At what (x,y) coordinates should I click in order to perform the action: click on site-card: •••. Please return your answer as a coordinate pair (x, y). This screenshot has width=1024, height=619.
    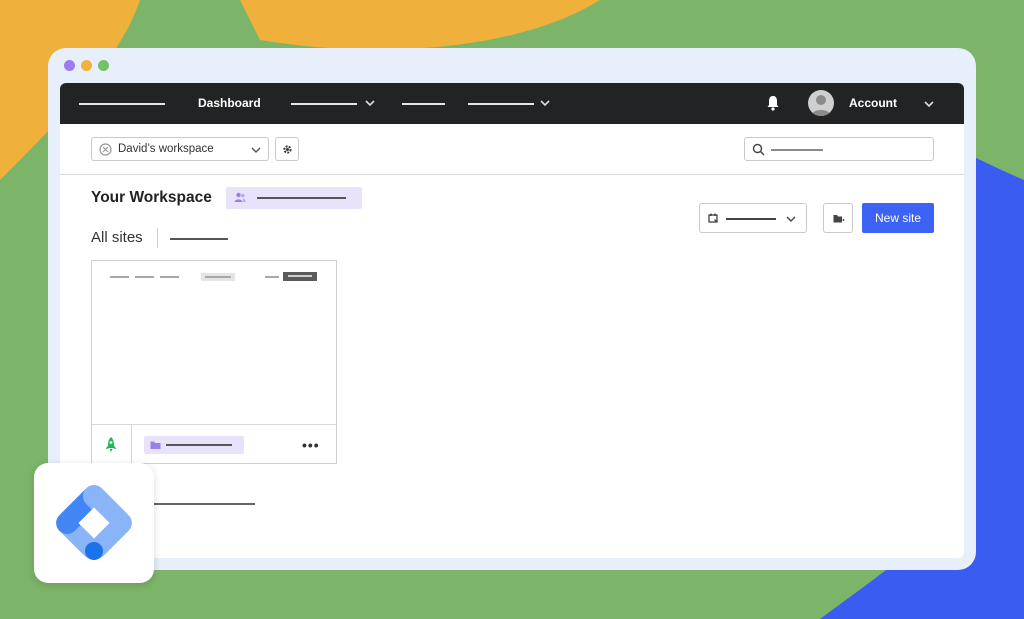
    Looking at the image, I should click on (214, 362).